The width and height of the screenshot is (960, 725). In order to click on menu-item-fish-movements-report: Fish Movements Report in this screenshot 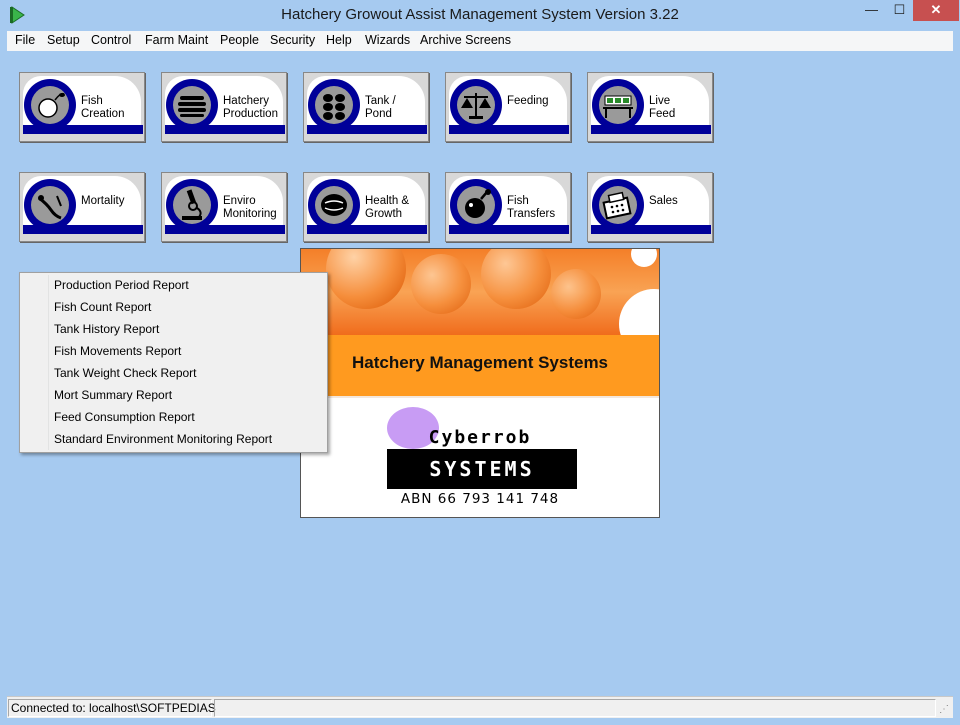, I will do `click(117, 351)`.